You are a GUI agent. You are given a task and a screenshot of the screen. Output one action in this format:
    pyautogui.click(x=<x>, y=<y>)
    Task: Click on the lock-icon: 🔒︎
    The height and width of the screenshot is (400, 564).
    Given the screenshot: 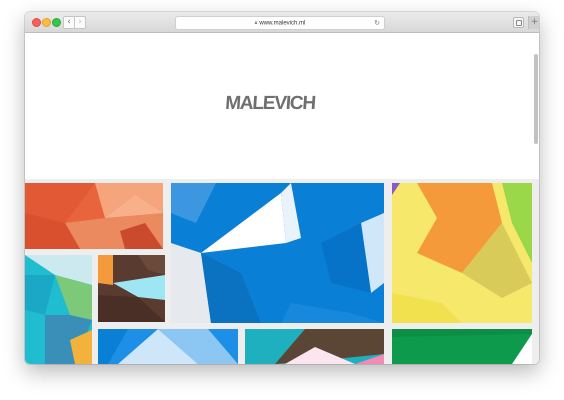 What is the action you would take?
    pyautogui.click(x=256, y=23)
    